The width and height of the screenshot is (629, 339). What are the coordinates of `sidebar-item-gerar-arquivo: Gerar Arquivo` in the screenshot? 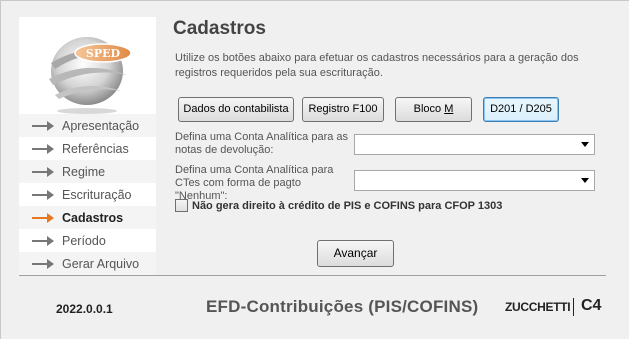 It's located at (87, 263).